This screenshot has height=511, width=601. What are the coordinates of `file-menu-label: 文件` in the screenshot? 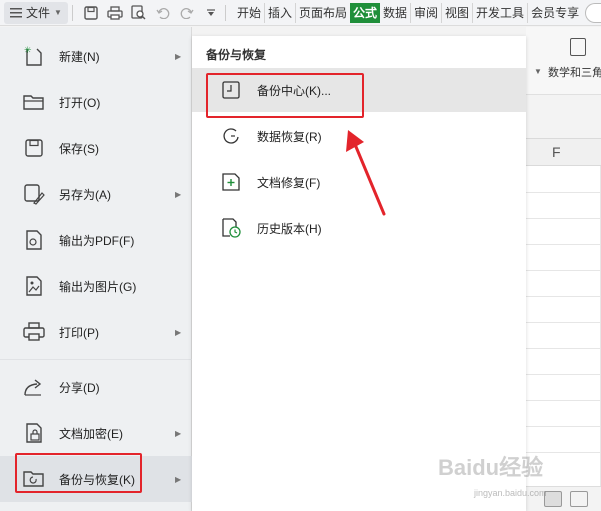 It's located at (38, 13).